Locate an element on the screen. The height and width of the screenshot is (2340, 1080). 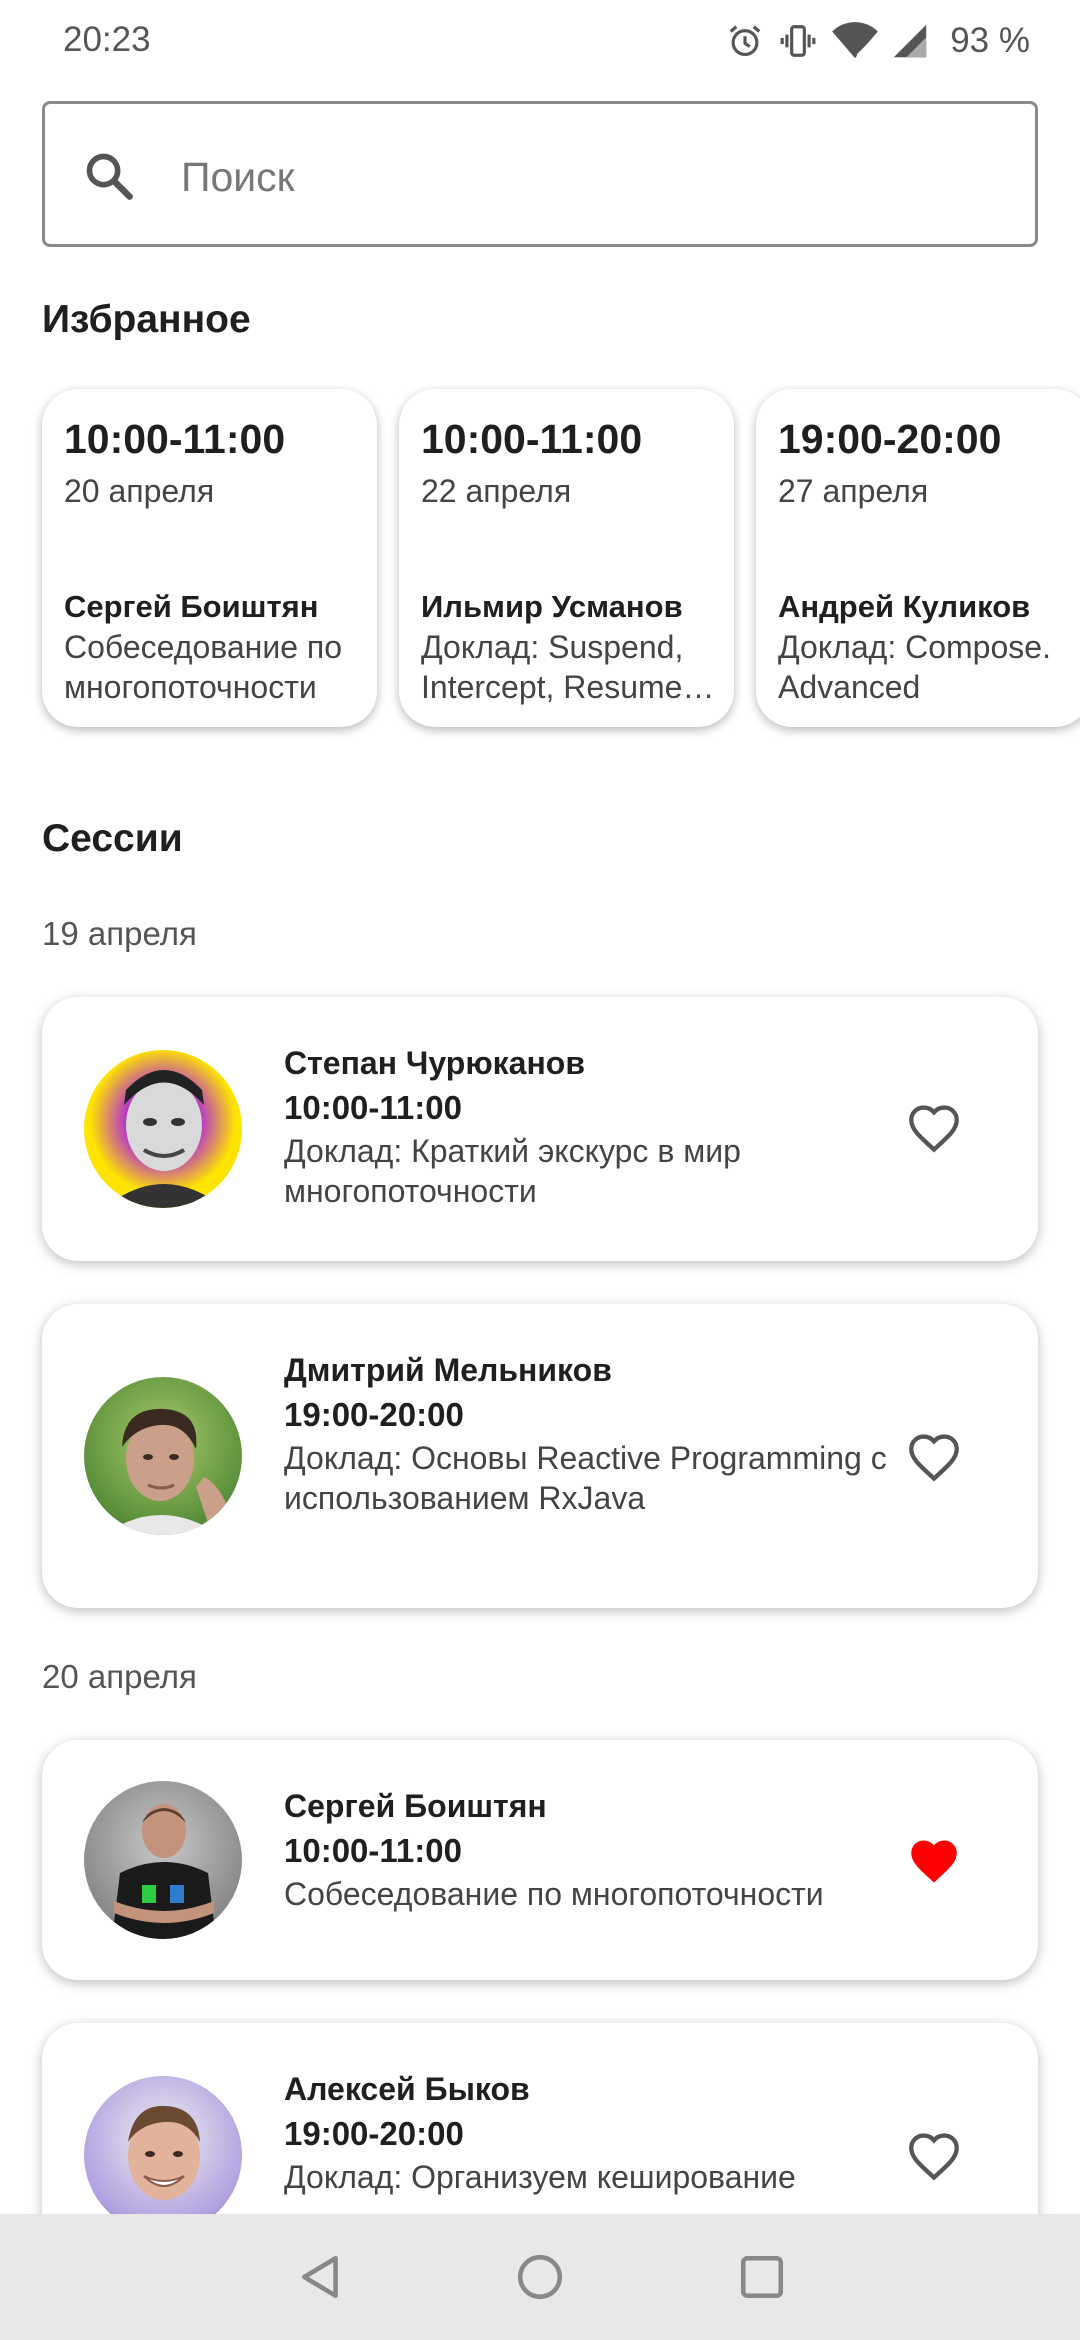
favorite-date: 22 апреля is located at coordinates (496, 491).